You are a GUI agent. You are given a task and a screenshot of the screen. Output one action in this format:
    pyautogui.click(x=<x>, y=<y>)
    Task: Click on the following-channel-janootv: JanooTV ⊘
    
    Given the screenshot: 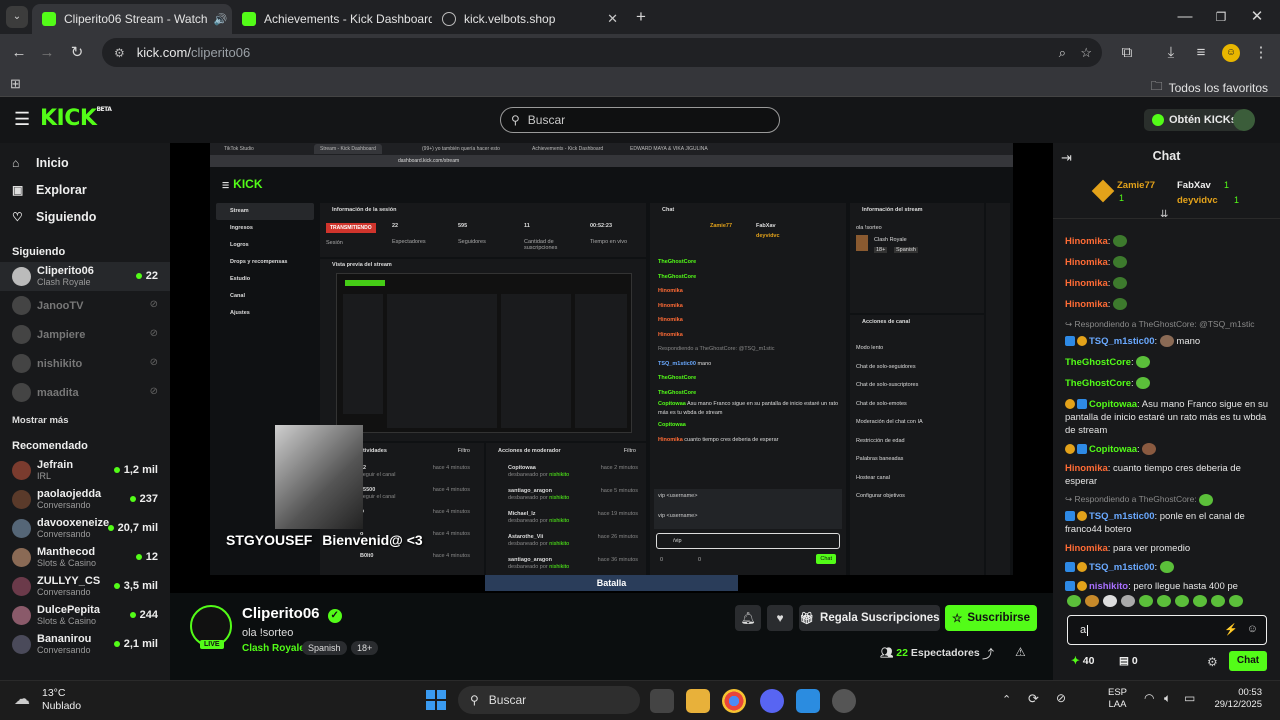 What is the action you would take?
    pyautogui.click(x=85, y=305)
    